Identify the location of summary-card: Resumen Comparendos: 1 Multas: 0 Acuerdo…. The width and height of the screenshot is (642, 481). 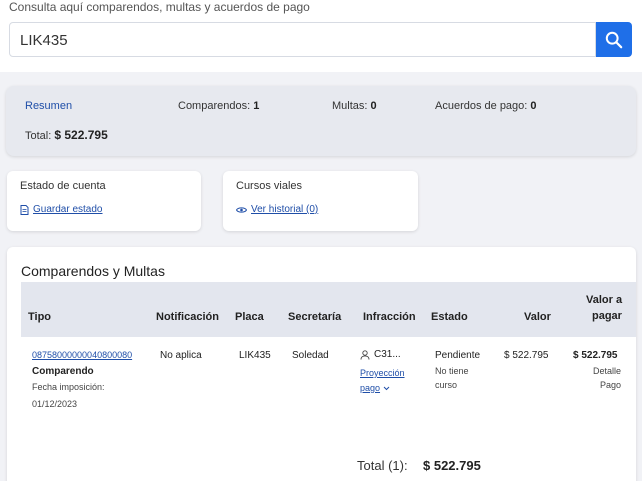
(321, 121).